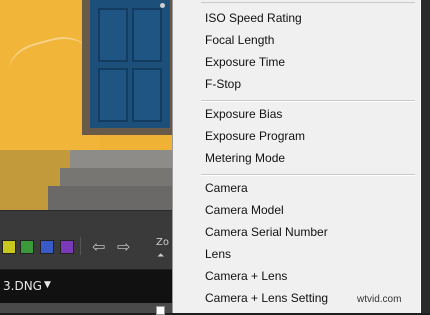 The height and width of the screenshot is (315, 430). I want to click on menu-item-exposure-time: Exposure Time, so click(245, 62).